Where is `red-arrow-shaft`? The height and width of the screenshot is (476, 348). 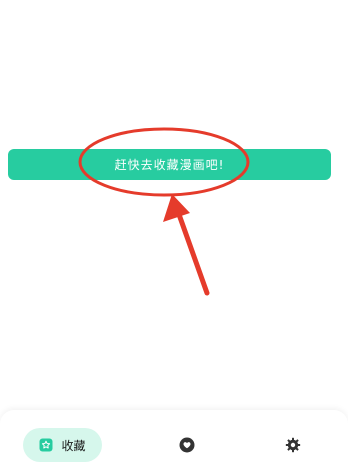 red-arrow-shaft is located at coordinates (191, 249).